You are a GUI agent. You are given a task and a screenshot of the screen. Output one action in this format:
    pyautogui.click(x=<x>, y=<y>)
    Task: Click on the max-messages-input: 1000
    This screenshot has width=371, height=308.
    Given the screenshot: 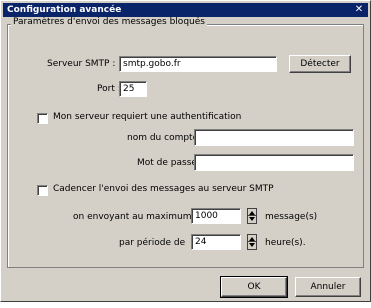 What is the action you would take?
    pyautogui.click(x=216, y=216)
    